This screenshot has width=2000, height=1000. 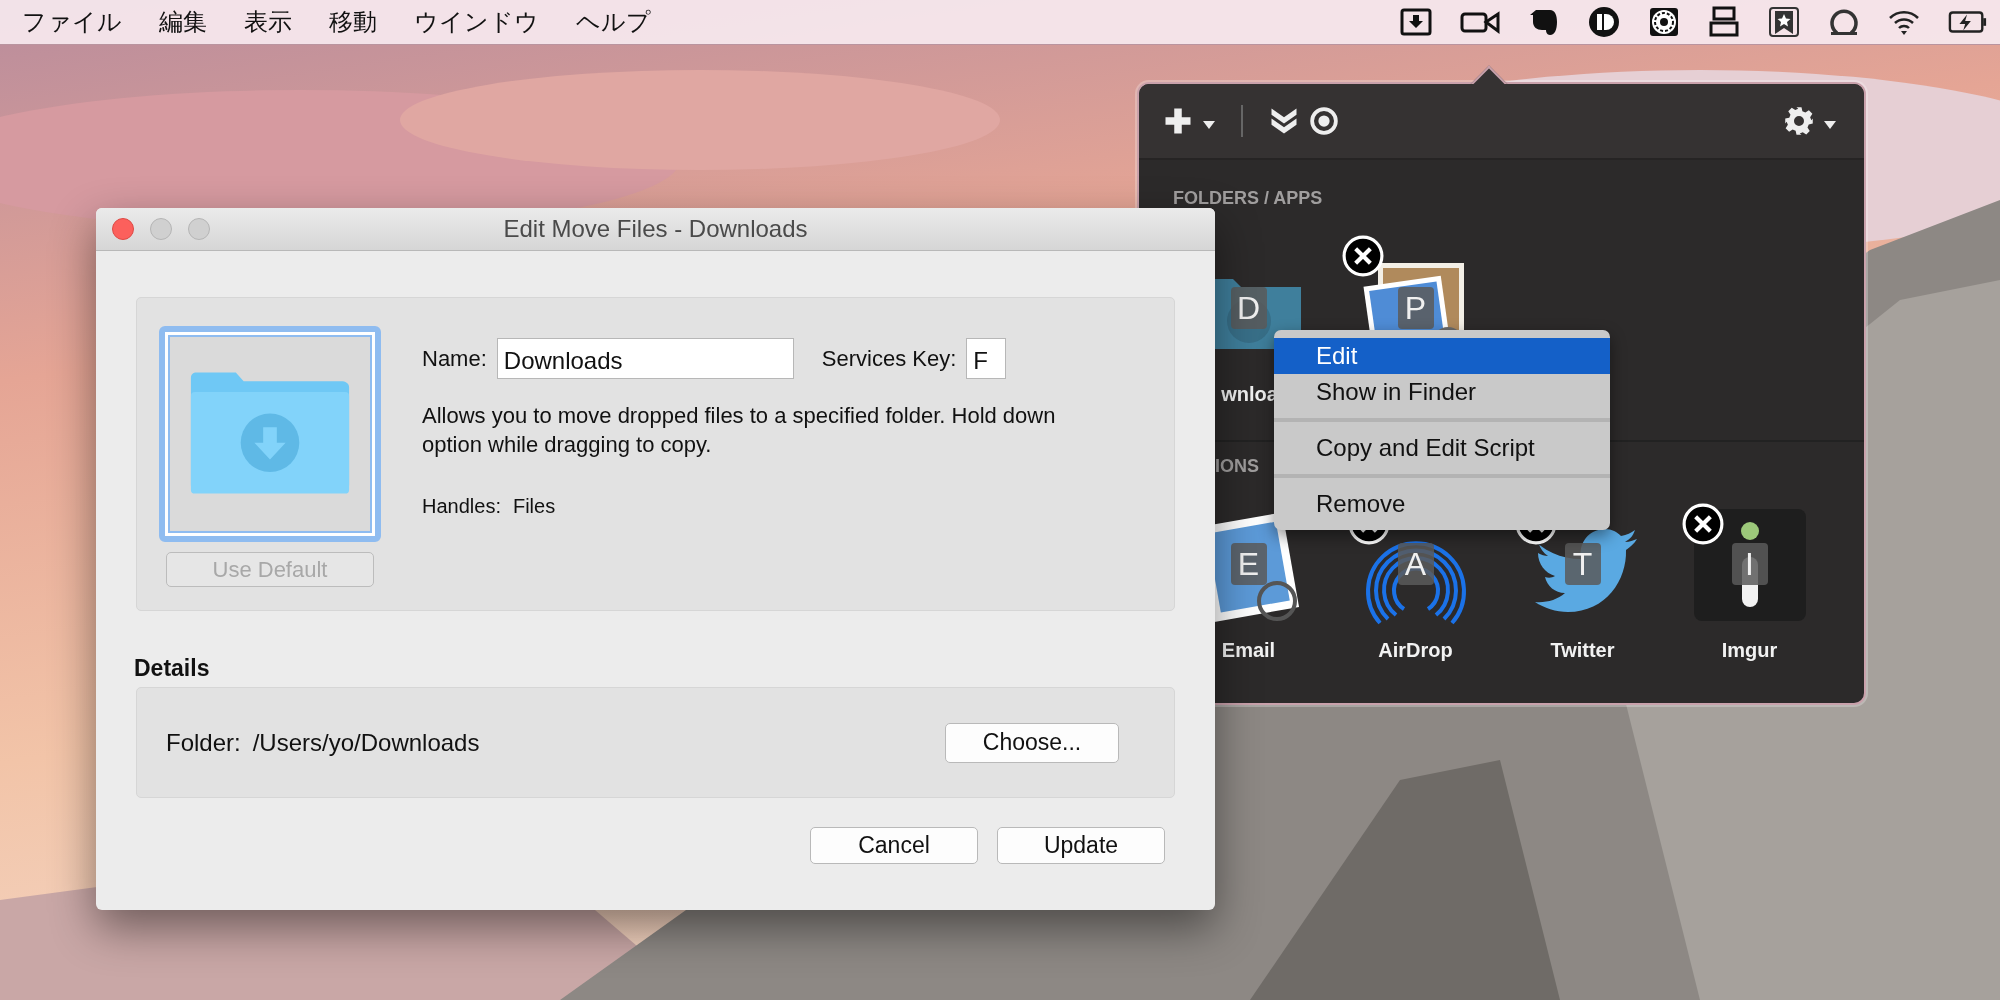 I want to click on menu-item: Copy and Edit Script, so click(x=1442, y=448).